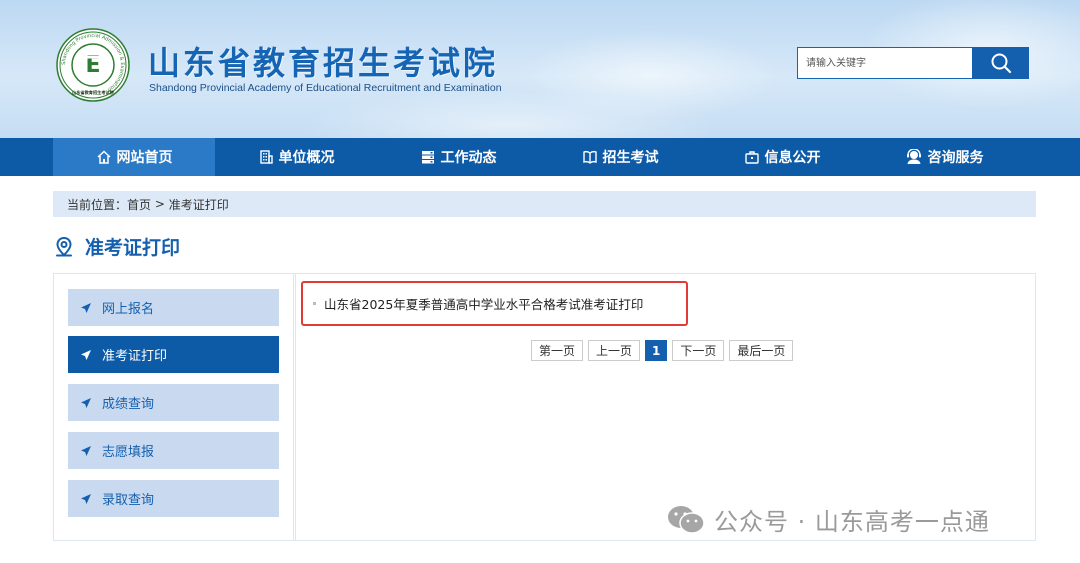 The width and height of the screenshot is (1080, 563). I want to click on watermark-text: 公众号 · 山东高考一点通, so click(852, 522).